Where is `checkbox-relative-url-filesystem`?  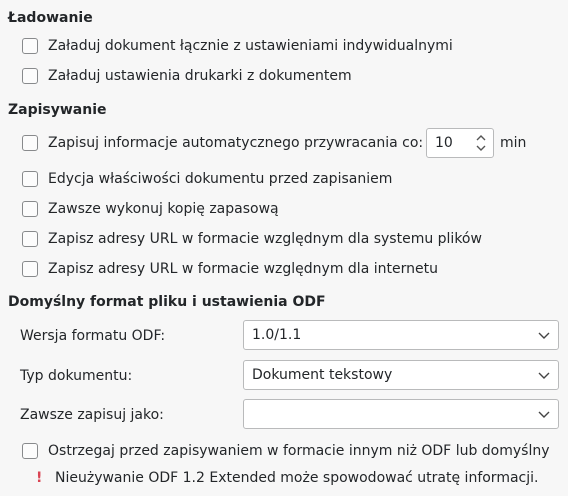
checkbox-relative-url-filesystem is located at coordinates (30, 239).